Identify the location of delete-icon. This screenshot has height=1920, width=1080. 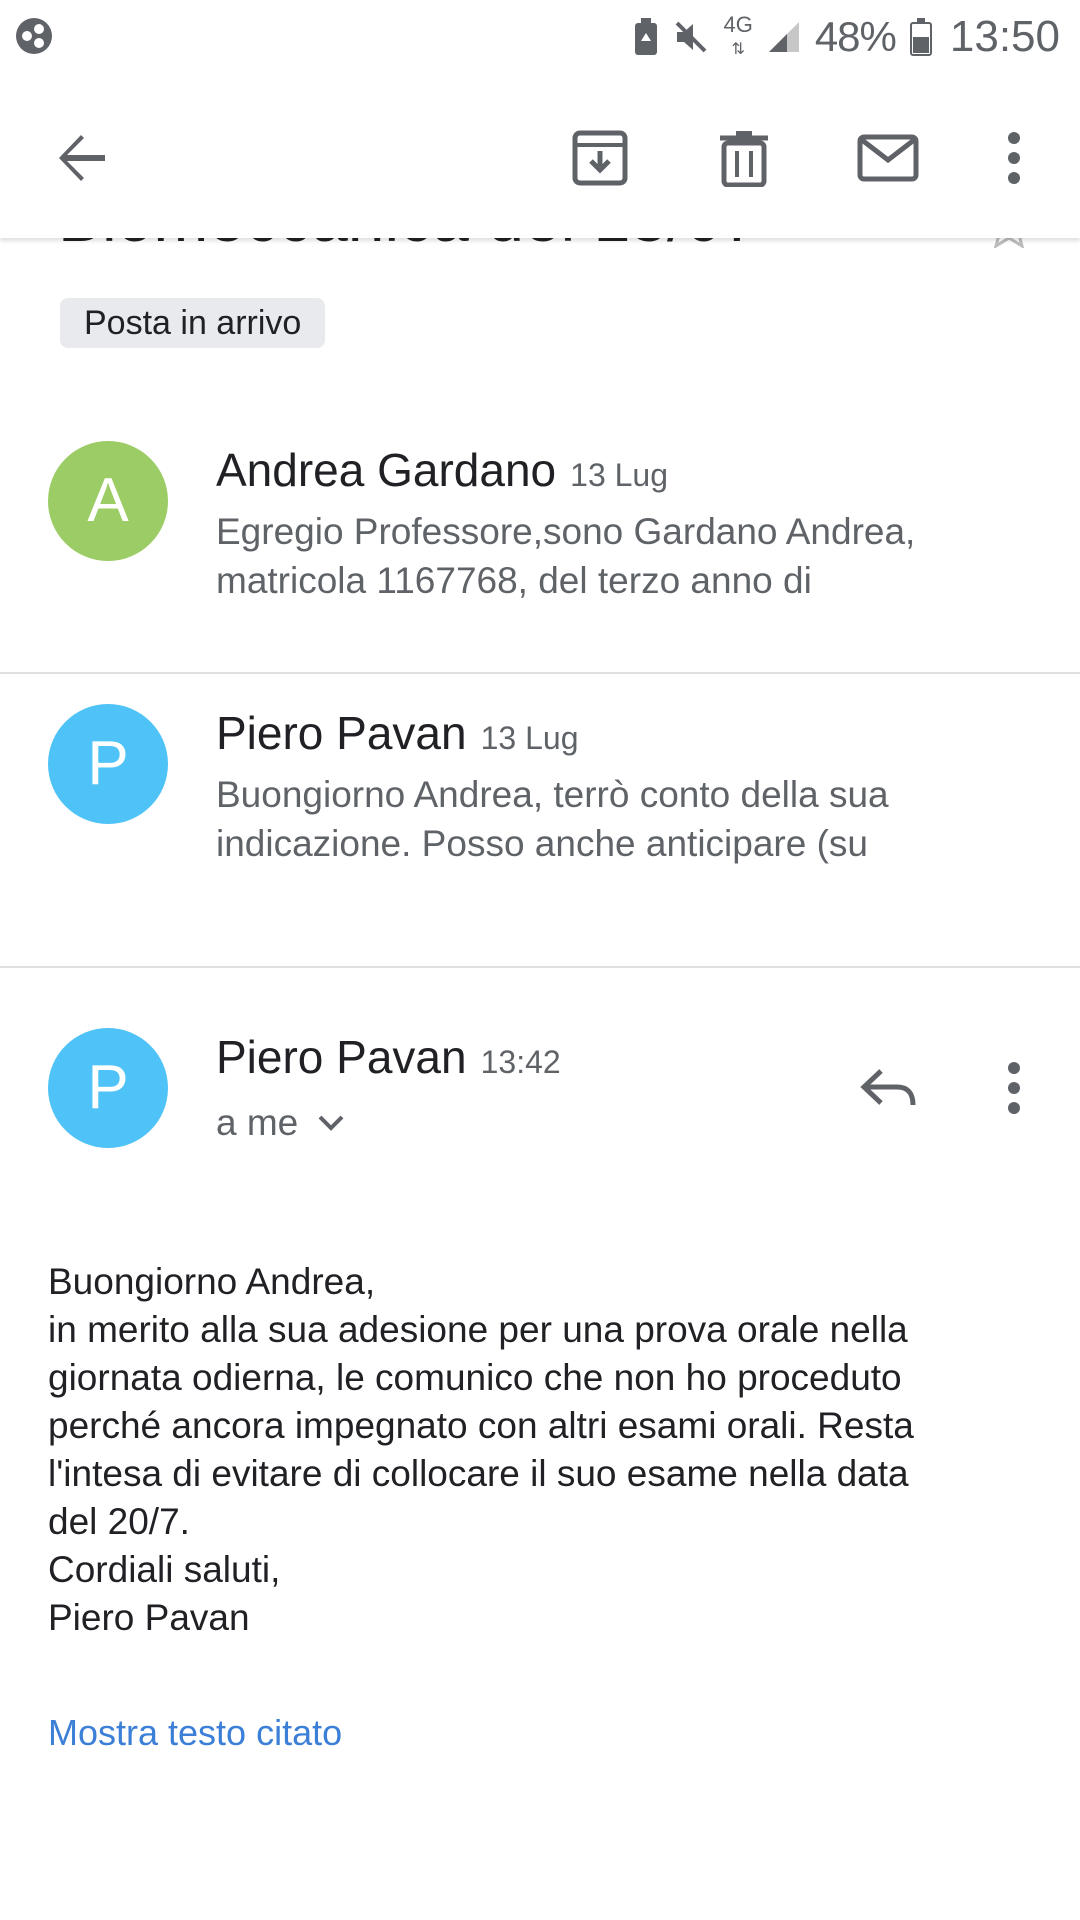
(744, 159).